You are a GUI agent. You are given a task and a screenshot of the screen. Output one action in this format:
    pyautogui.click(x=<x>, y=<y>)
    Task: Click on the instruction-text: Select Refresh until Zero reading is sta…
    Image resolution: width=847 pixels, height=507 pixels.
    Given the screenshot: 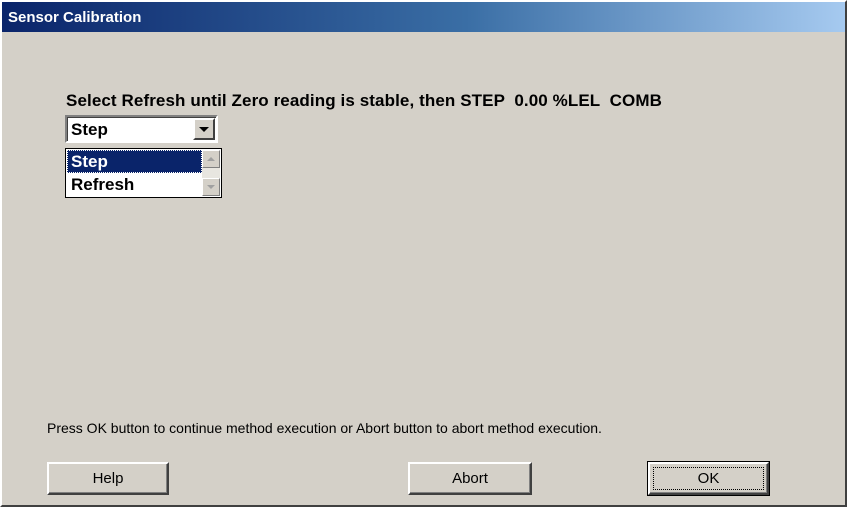 What is the action you would take?
    pyautogui.click(x=364, y=100)
    